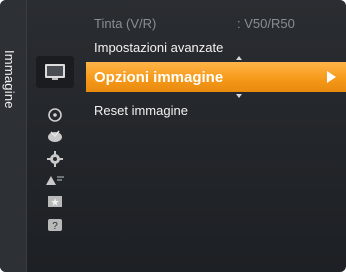 Image resolution: width=346 pixels, height=272 pixels. Describe the element at coordinates (159, 77) in the screenshot. I see `menu-item-label: Opzioni immagine` at that location.